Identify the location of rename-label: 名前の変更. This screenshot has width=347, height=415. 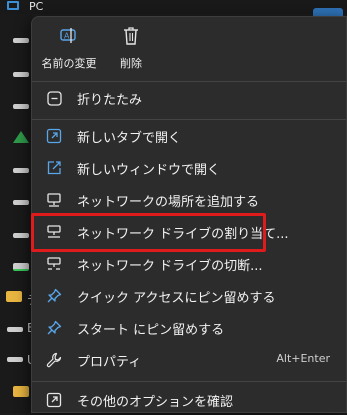
(69, 63).